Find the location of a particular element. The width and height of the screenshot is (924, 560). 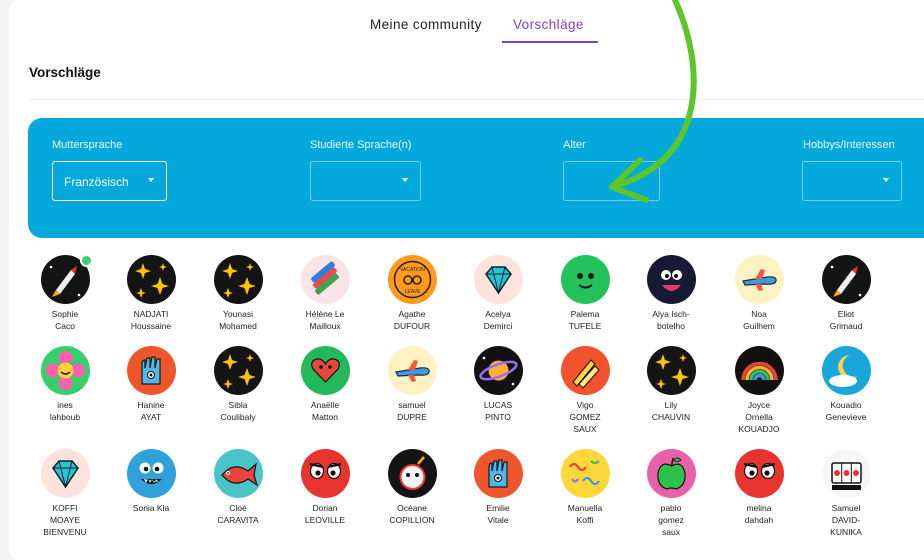

user-card: samuel DUPRE is located at coordinates (412, 384).